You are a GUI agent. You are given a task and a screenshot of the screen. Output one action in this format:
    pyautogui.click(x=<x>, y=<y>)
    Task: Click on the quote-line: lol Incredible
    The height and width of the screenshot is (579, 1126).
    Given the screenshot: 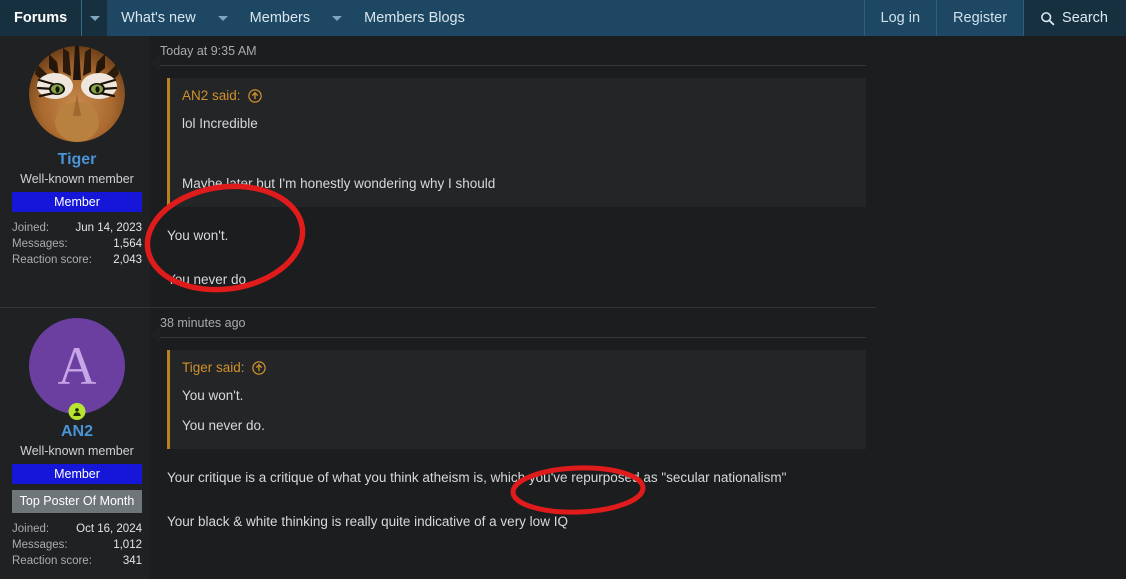 What is the action you would take?
    pyautogui.click(x=220, y=123)
    